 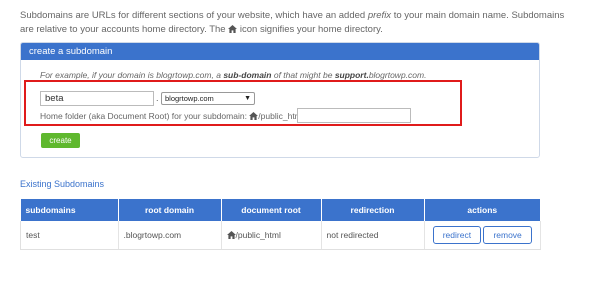 What do you see at coordinates (303, 75) in the screenshot?
I see `example-part: of that might be` at bounding box center [303, 75].